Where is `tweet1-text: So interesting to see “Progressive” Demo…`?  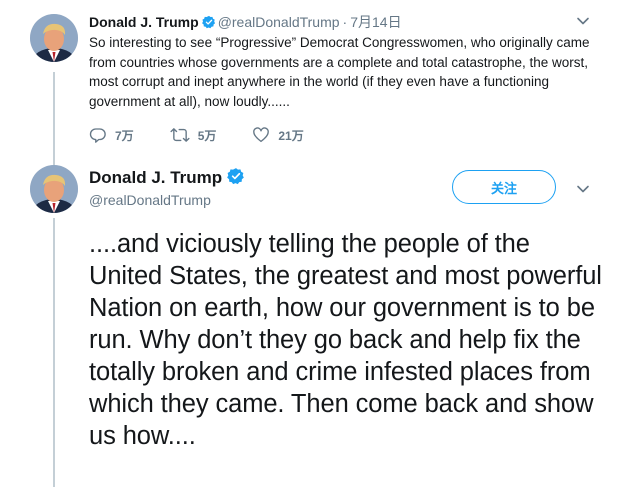 tweet1-text: So interesting to see “Progressive” Demo… is located at coordinates (339, 72).